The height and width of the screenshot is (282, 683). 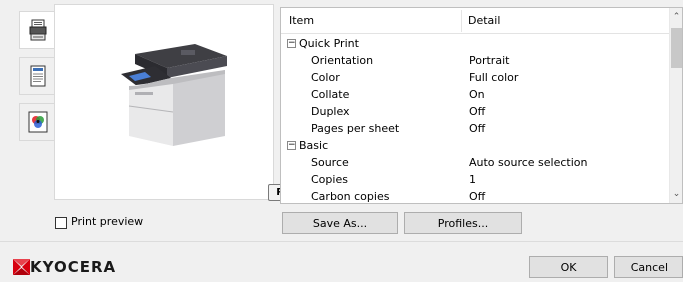 I want to click on setting-name: Source, so click(x=330, y=162).